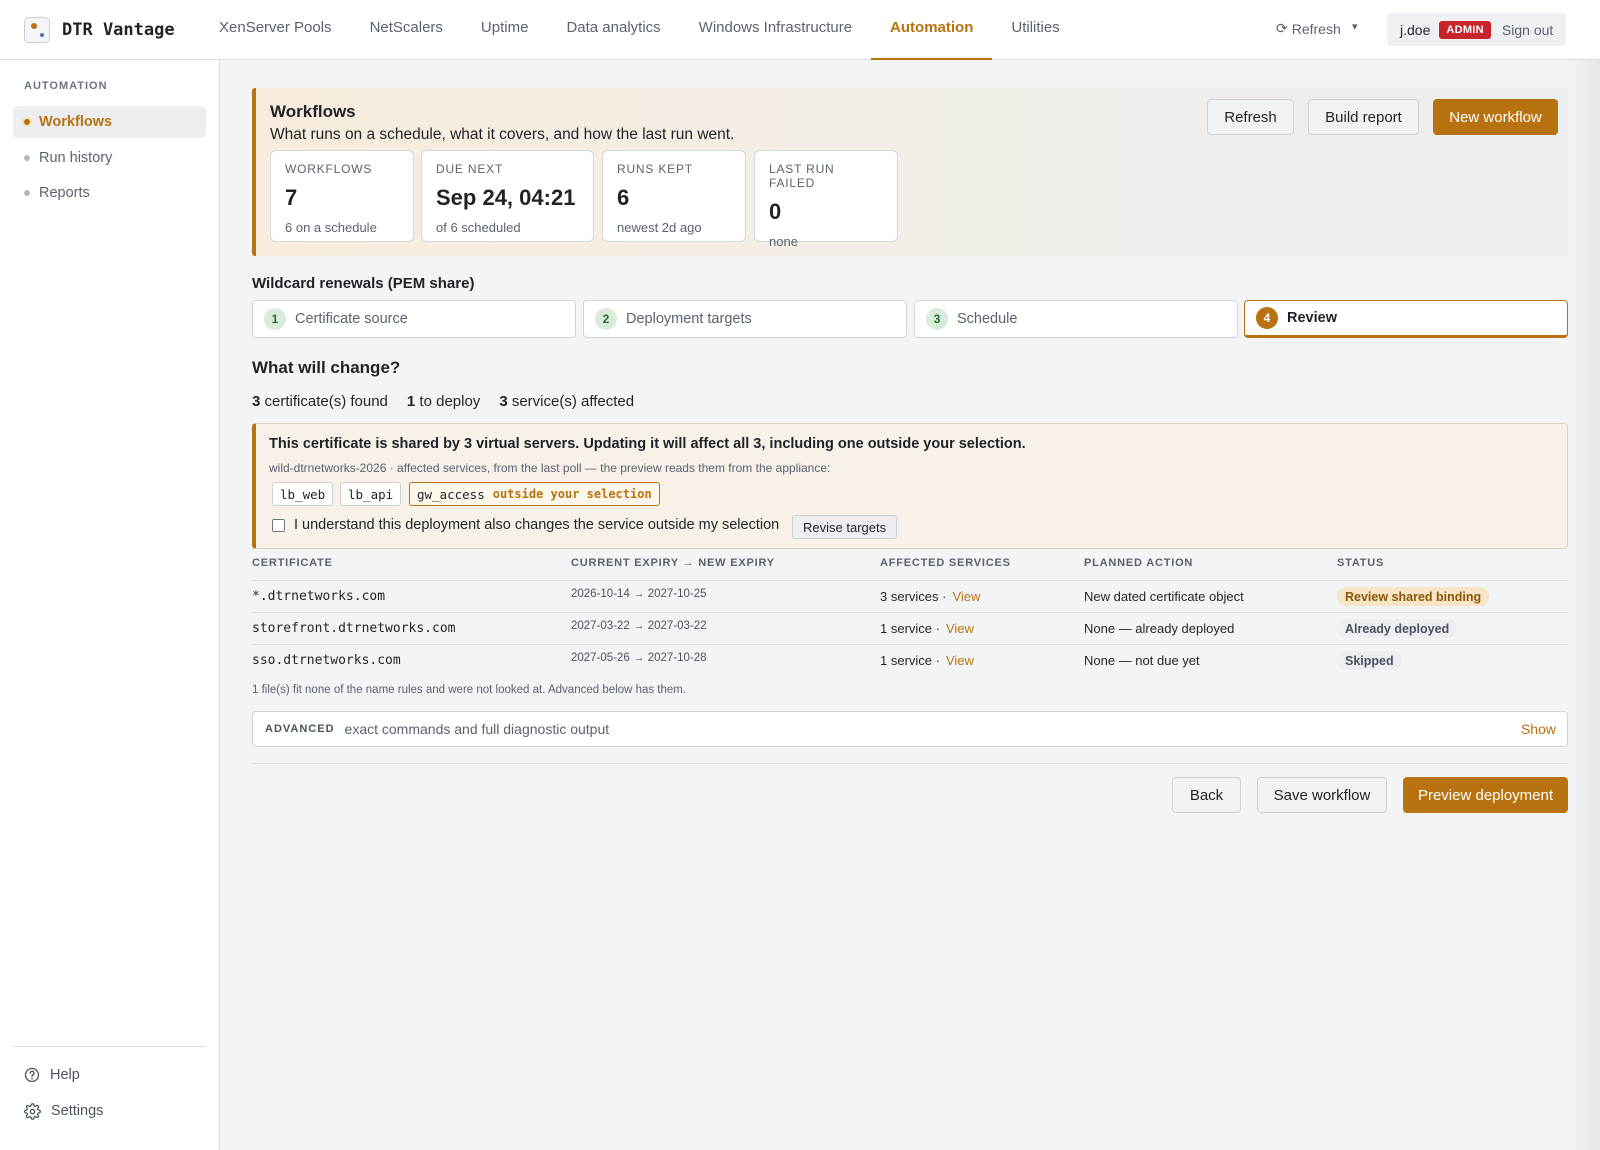  Describe the element at coordinates (1035, 30) in the screenshot. I see `nav-utilities: Utilities` at that location.